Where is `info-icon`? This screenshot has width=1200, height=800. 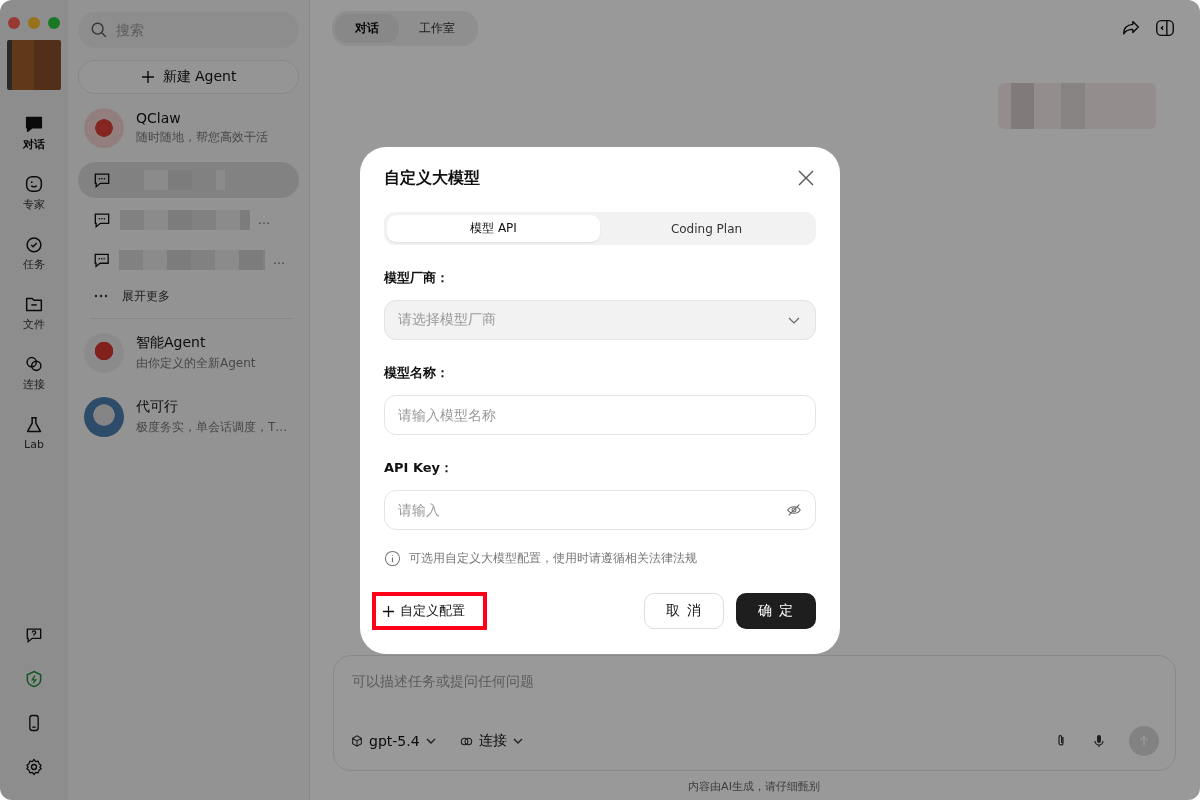
info-icon is located at coordinates (392, 558).